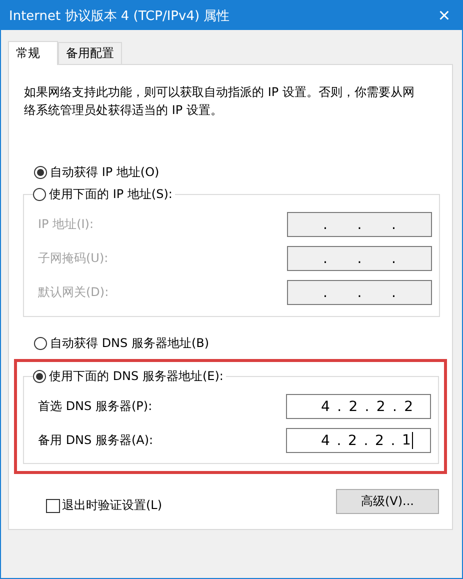  What do you see at coordinates (220, 101) in the screenshot?
I see `description-text: 如果网络支持此功能，则可以获取自动指派的 IP 设置。否则，你需要从网络系统管理员处获得适当的 IP 设置。` at bounding box center [220, 101].